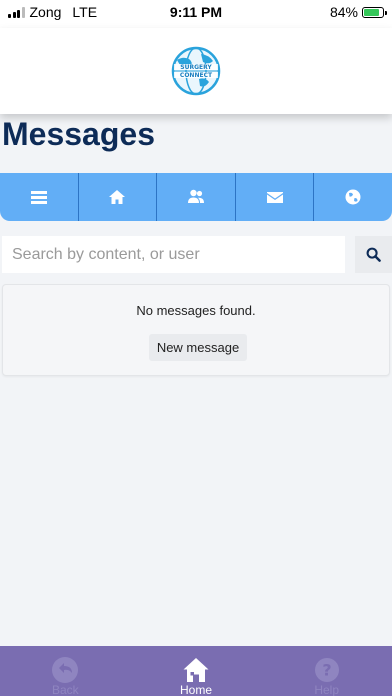  Describe the element at coordinates (65, 689) in the screenshot. I see `tab-back-label: Back` at that location.